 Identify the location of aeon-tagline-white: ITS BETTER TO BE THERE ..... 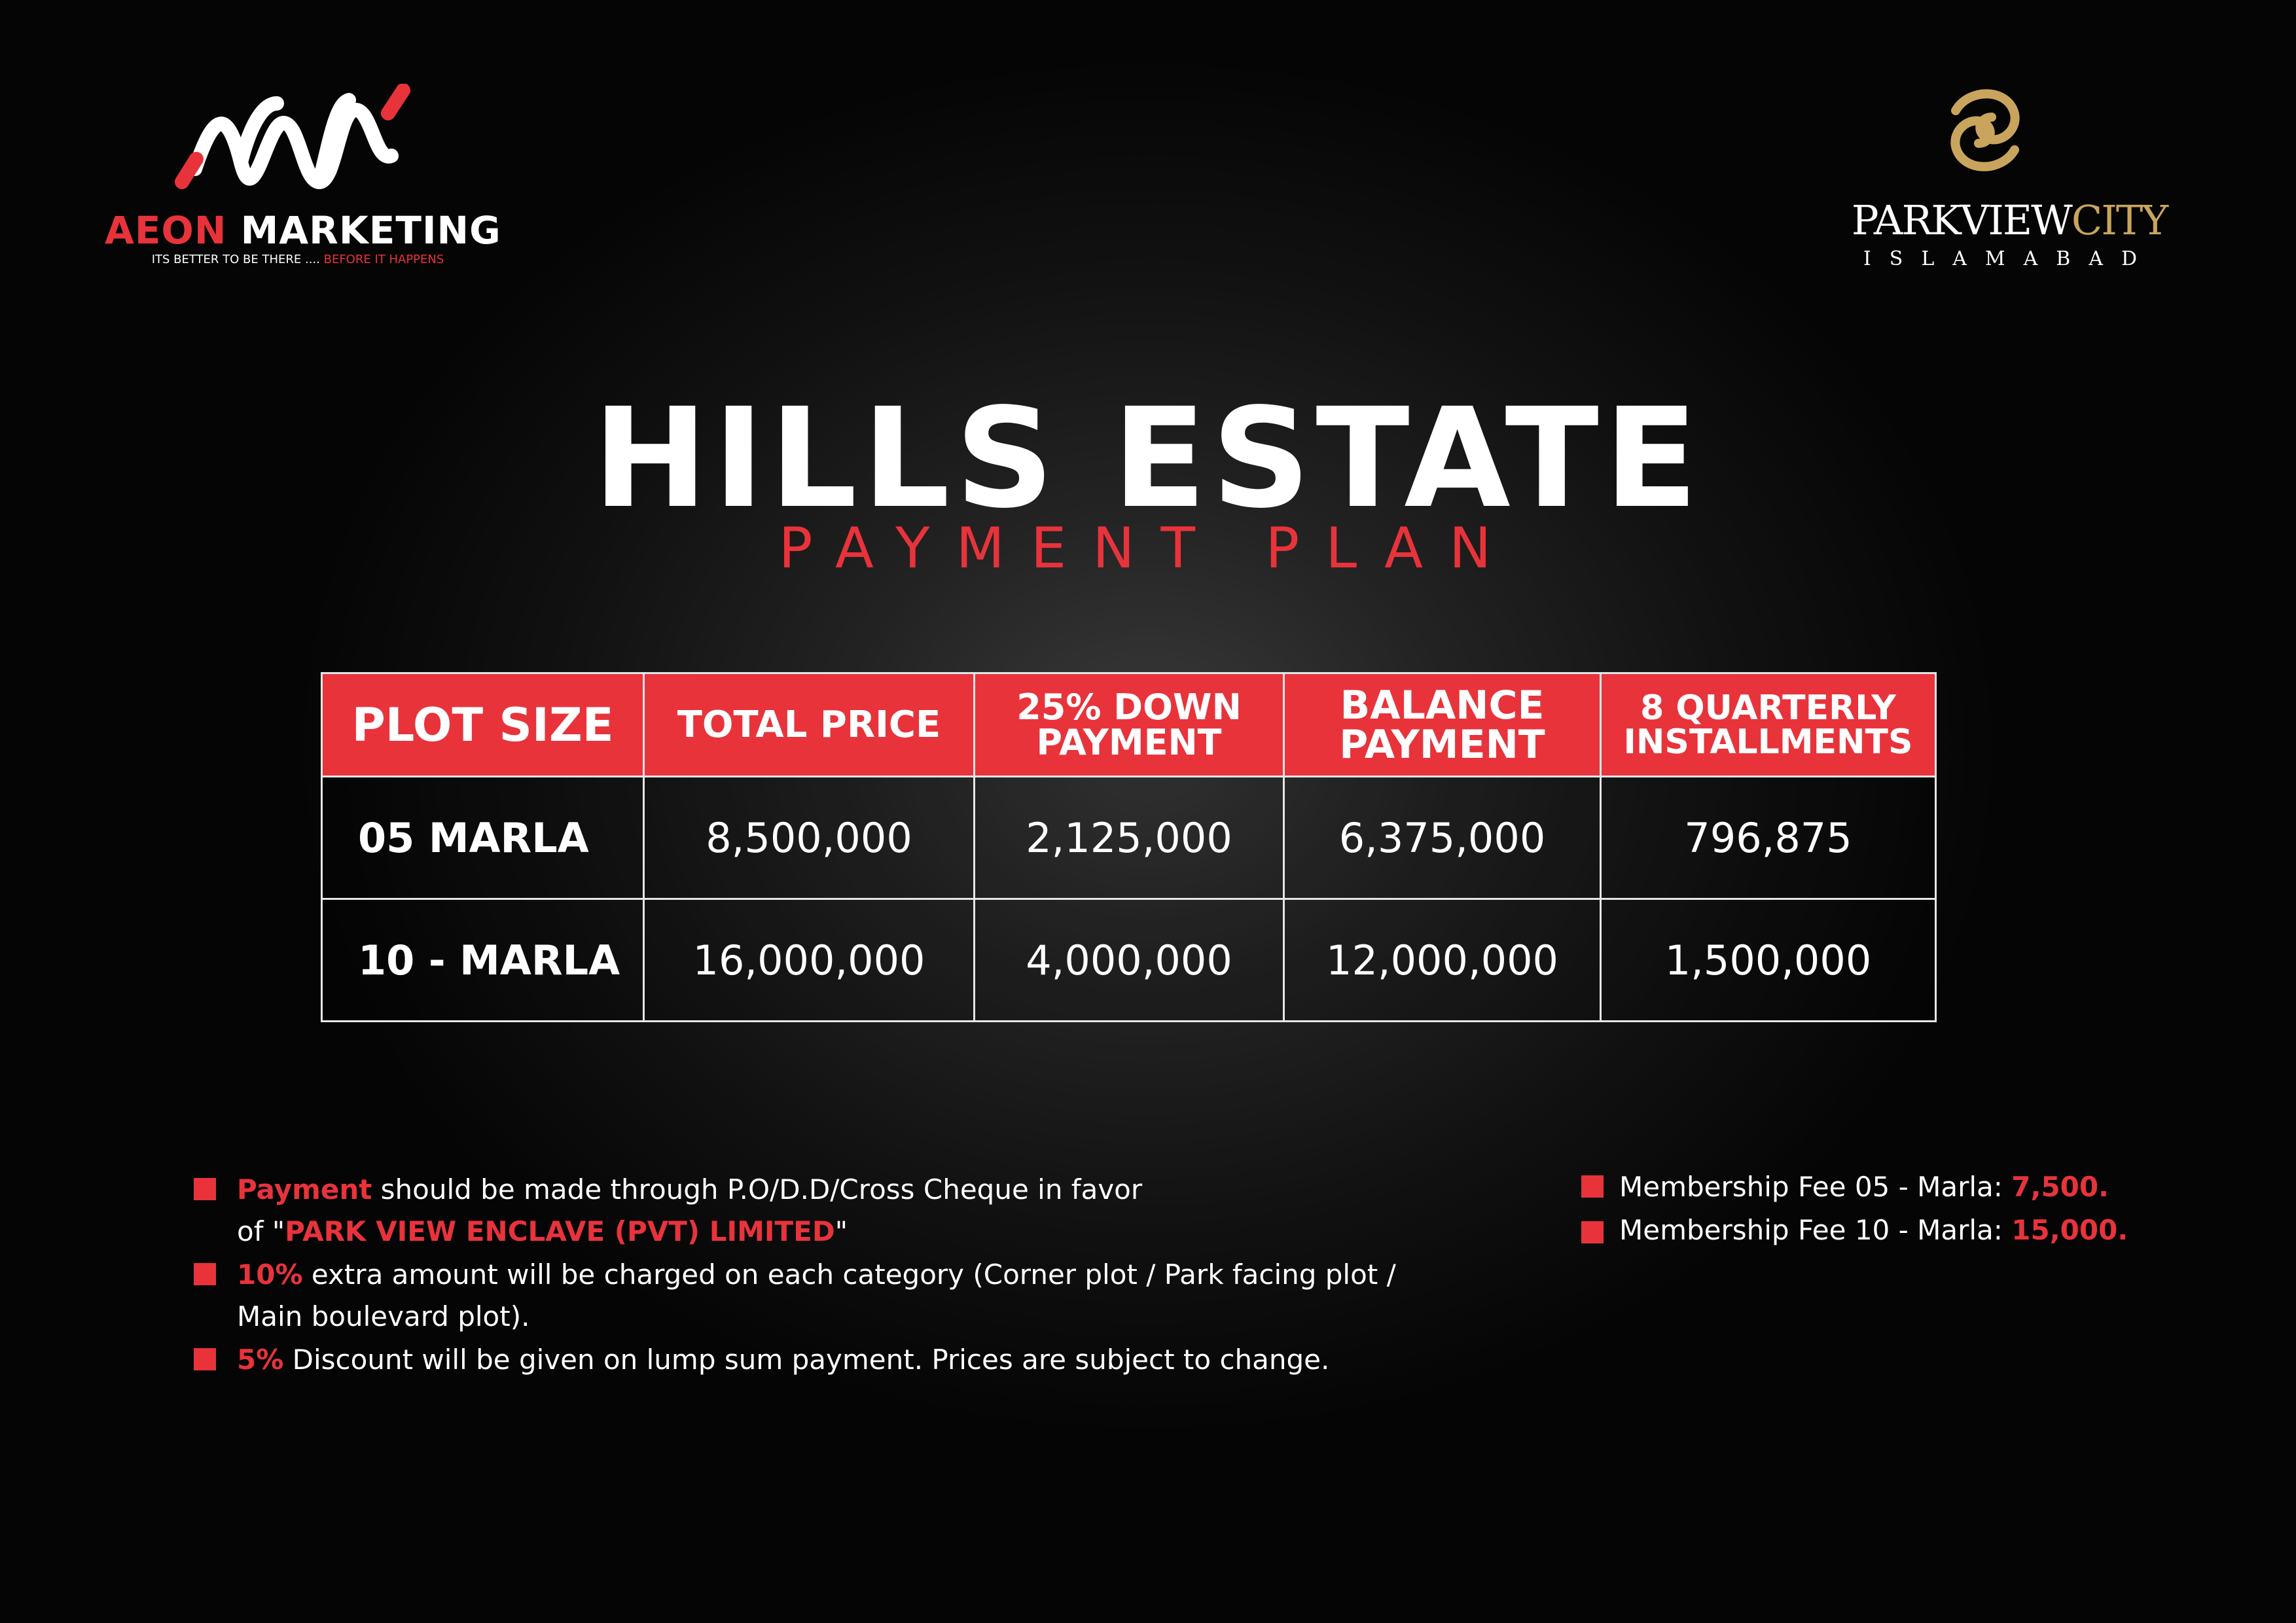
(237, 259).